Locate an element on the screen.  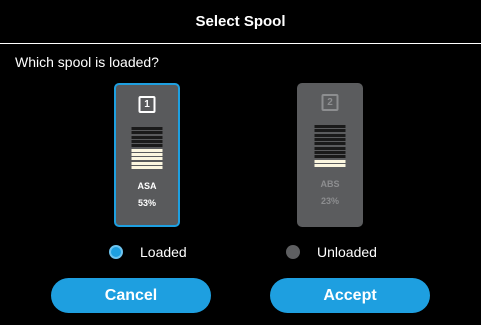
accept-button: Accept is located at coordinates (350, 295).